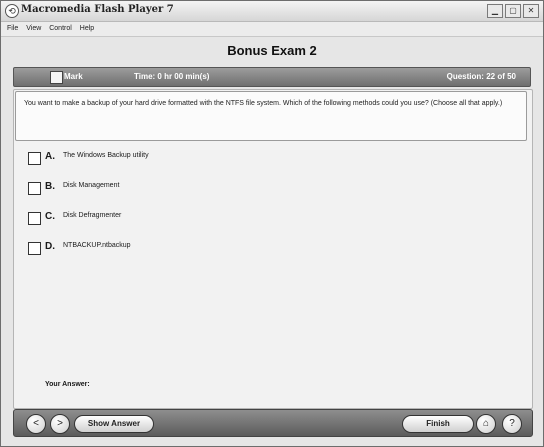  I want to click on option-b: B. Disk Management, so click(273, 194).